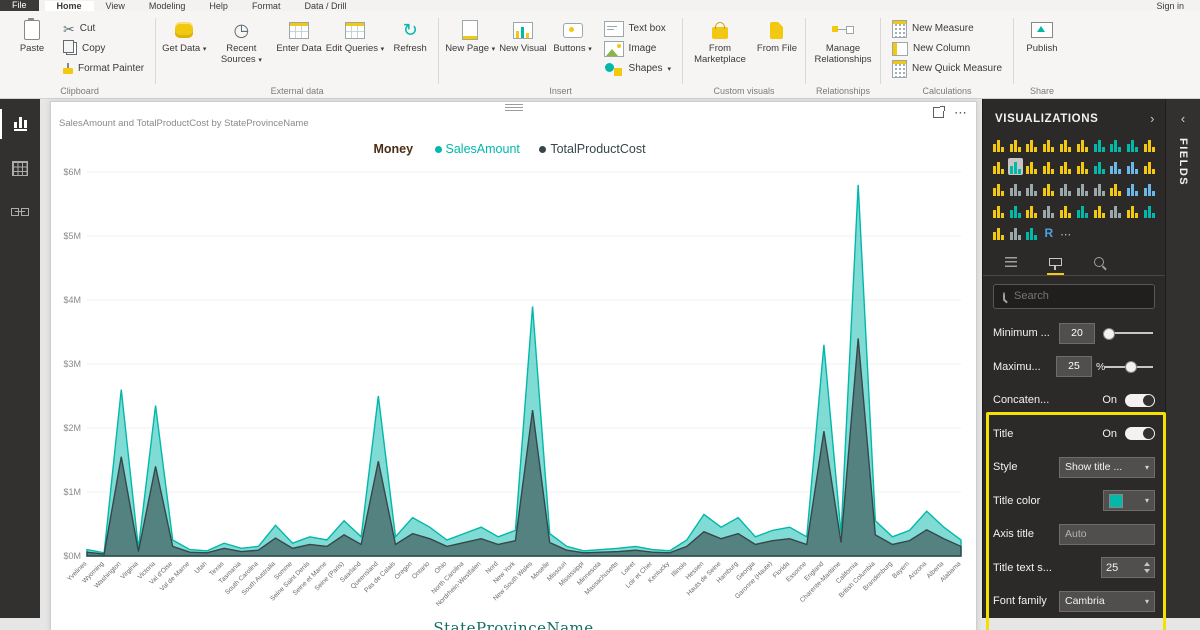 This screenshot has width=1200, height=630. What do you see at coordinates (947, 68) in the screenshot?
I see `new-quick-measure-button: New Quick Measure` at bounding box center [947, 68].